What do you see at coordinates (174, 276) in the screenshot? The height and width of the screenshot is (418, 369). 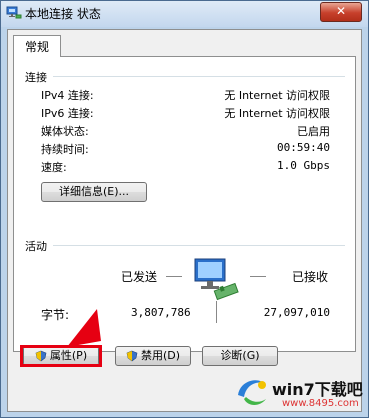 I see `sent-dash` at bounding box center [174, 276].